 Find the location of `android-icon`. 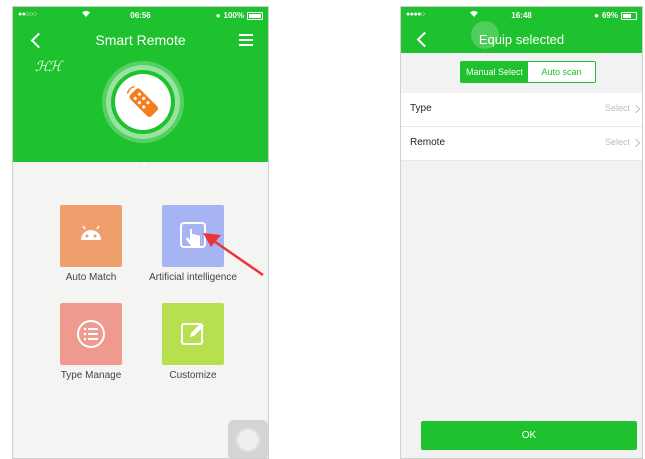

android-icon is located at coordinates (91, 232).